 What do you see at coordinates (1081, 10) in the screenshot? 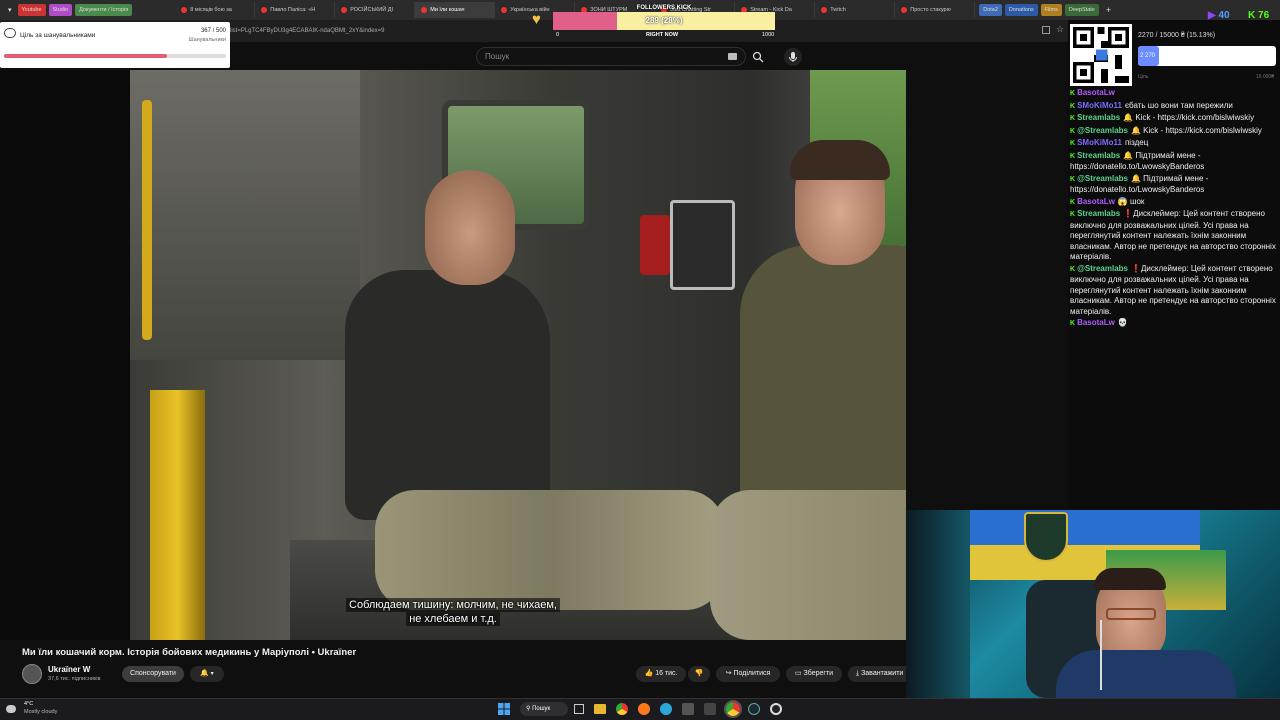
I see `bookmark-right-3: DeepState` at bounding box center [1081, 10].